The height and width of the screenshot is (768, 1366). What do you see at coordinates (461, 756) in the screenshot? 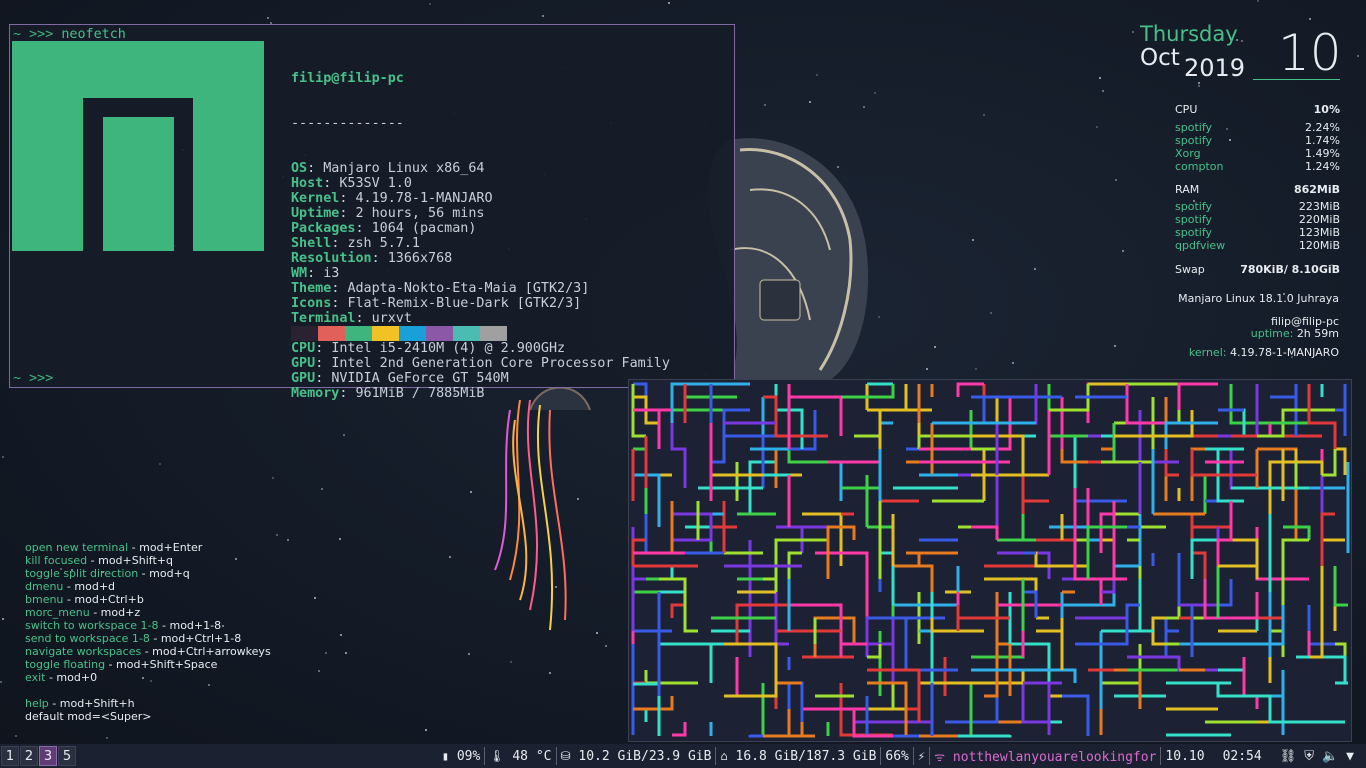
I see `battery-item: ▮ 09%` at bounding box center [461, 756].